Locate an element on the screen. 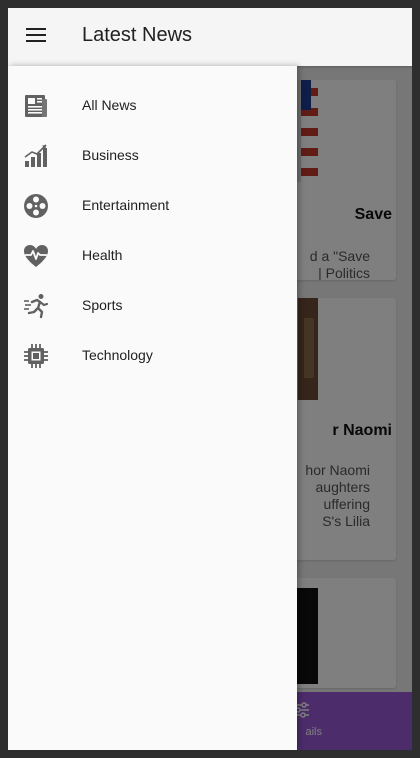  hamburger-menu-icon is located at coordinates (36, 36).